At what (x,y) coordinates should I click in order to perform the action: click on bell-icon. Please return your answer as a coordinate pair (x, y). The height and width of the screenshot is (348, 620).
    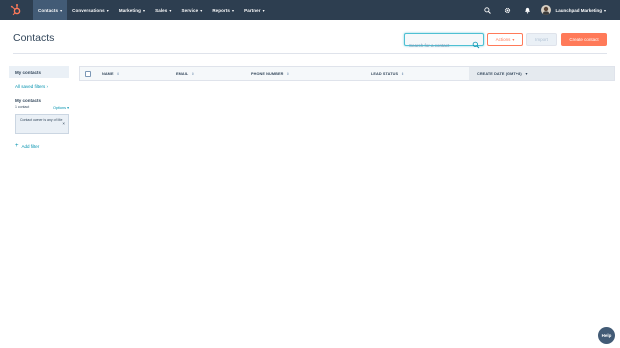
    Looking at the image, I should click on (527, 10).